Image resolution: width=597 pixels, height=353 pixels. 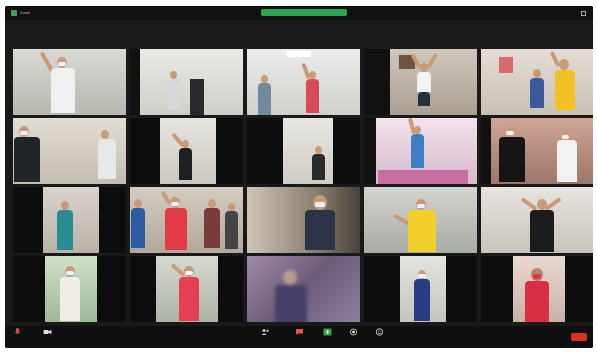 I want to click on reactions-button, so click(x=379, y=332).